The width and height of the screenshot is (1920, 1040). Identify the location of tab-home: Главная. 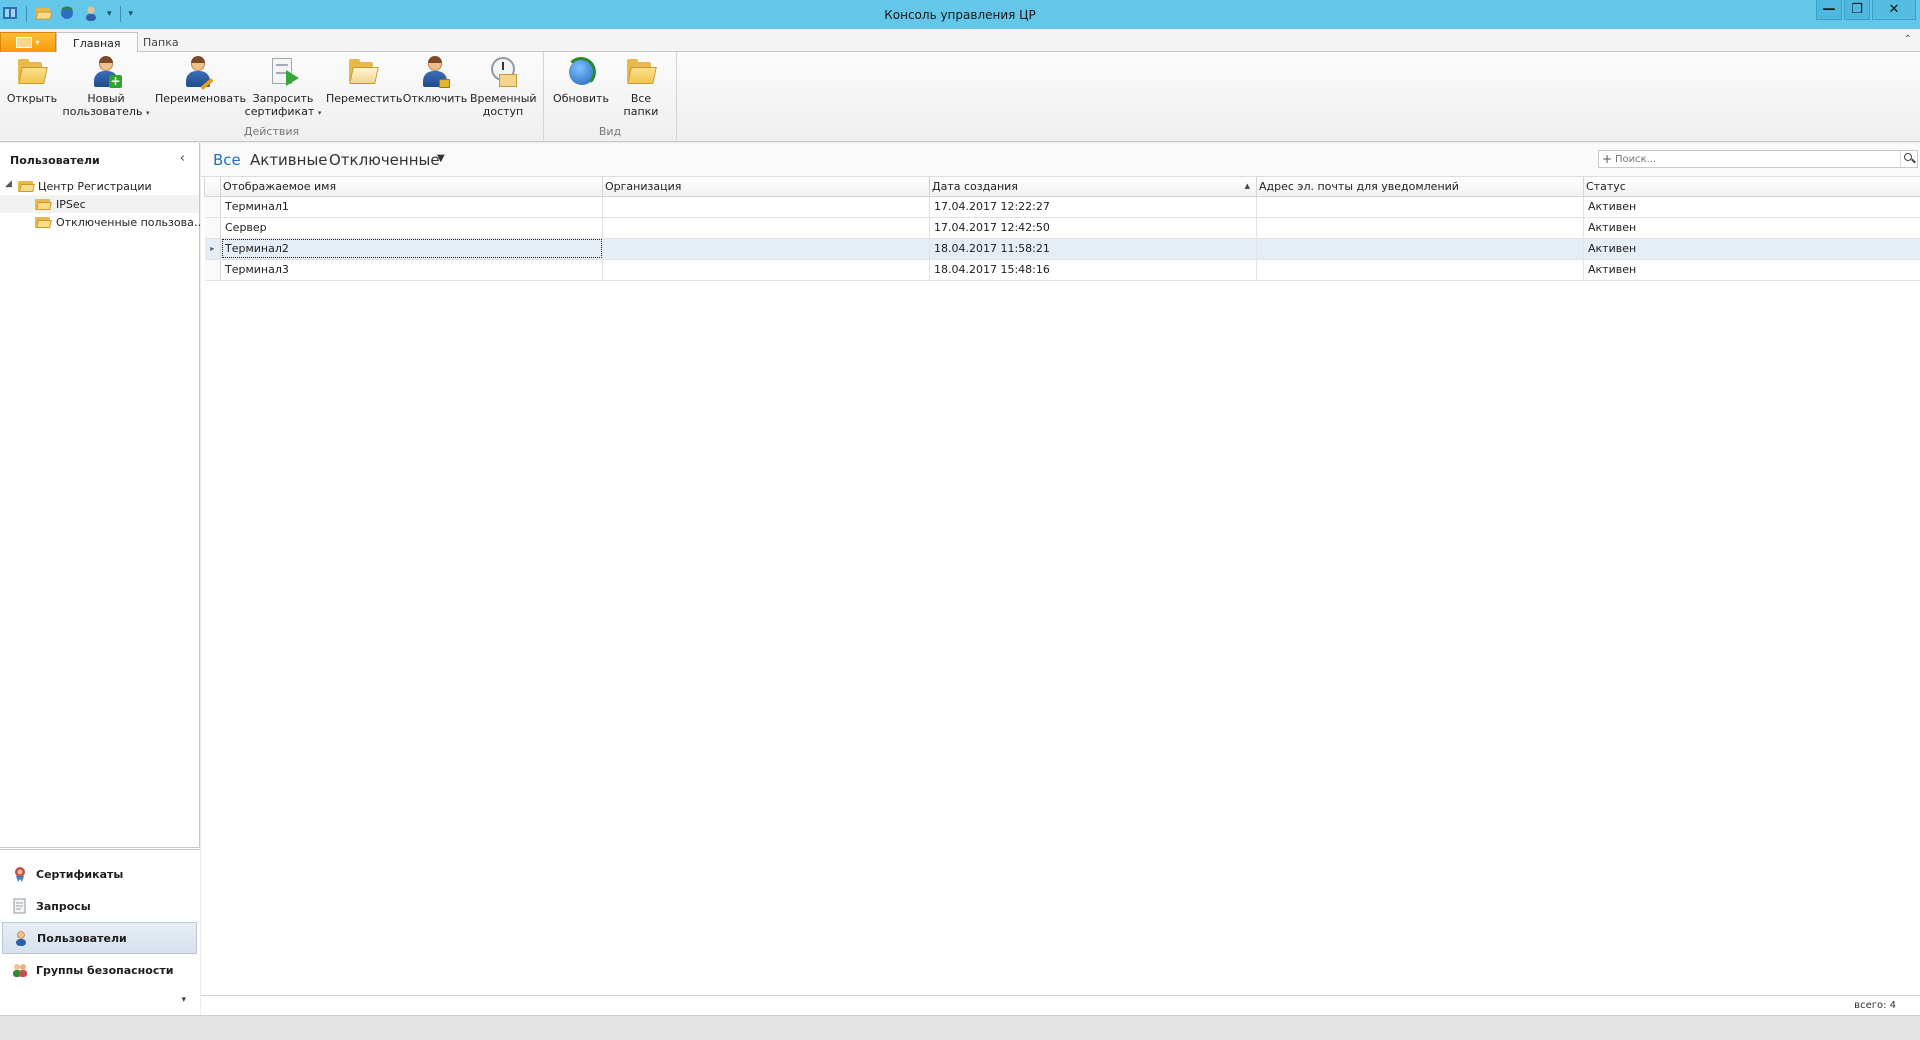
(97, 42).